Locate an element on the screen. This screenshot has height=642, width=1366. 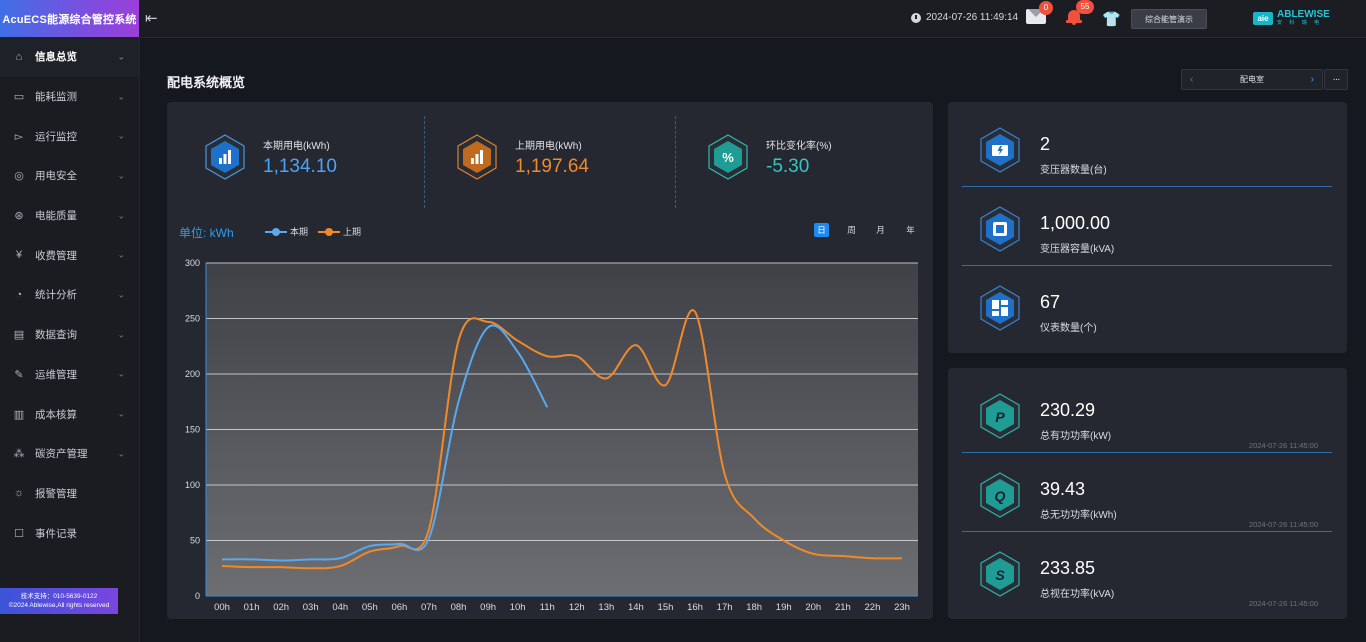
sidebar-item-2: ▻ 运行监控 ⌄ is located at coordinates (69, 136).